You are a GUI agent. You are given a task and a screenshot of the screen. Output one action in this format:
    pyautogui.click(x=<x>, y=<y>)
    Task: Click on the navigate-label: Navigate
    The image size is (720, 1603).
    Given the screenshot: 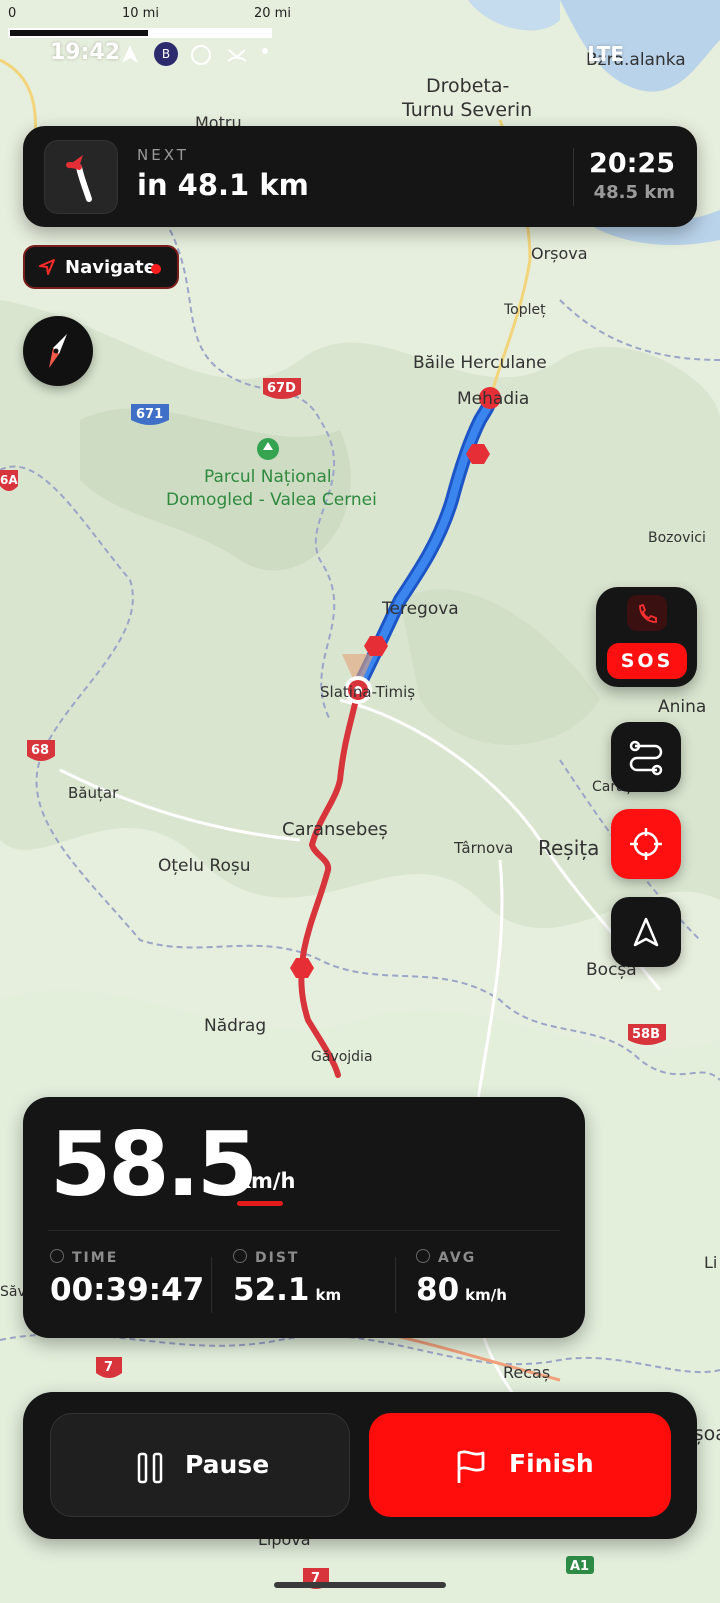 What is the action you would take?
    pyautogui.click(x=110, y=267)
    